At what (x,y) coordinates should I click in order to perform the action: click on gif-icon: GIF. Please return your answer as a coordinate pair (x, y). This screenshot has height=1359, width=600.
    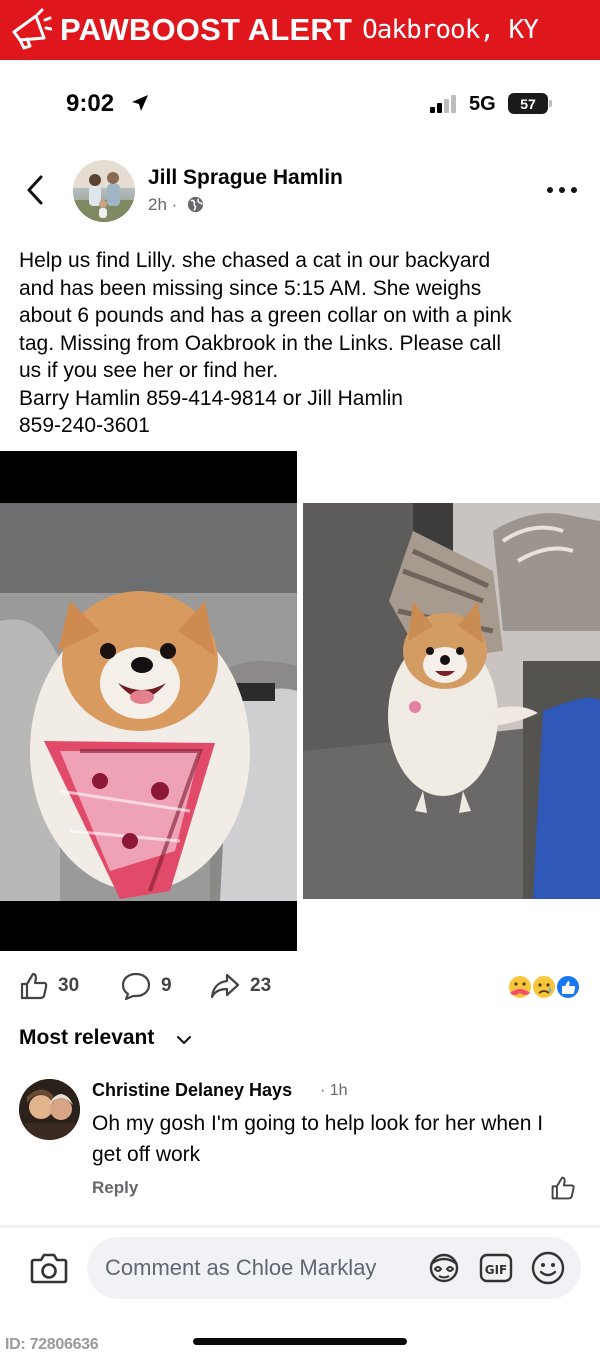
    Looking at the image, I should click on (496, 1268).